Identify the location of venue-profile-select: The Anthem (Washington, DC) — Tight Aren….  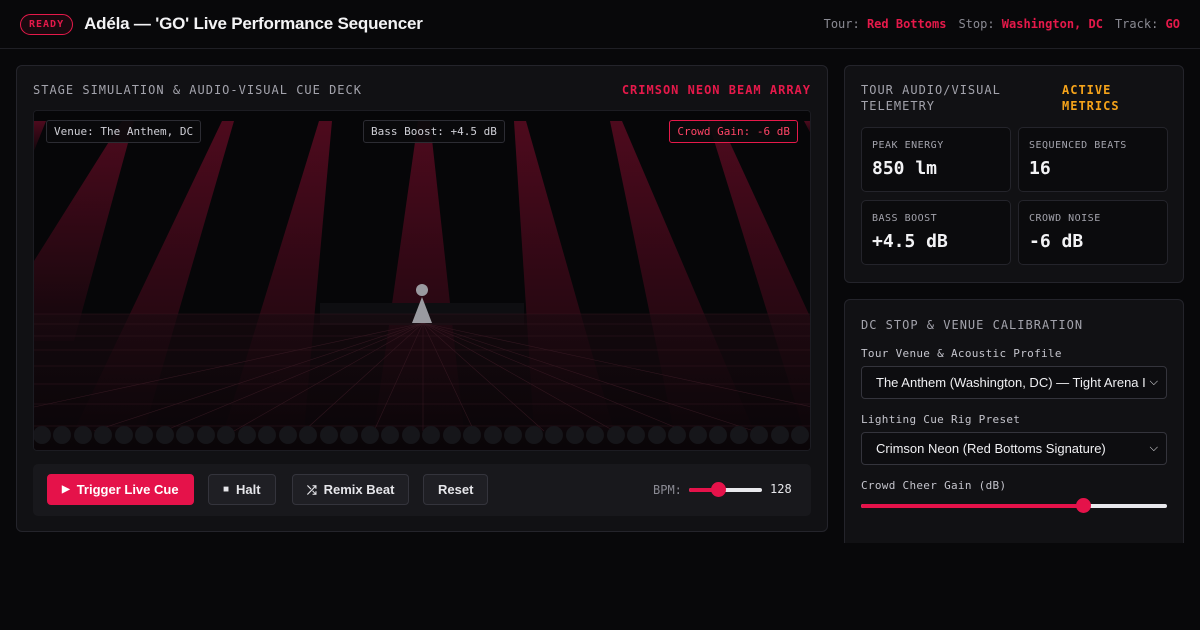
(1014, 382).